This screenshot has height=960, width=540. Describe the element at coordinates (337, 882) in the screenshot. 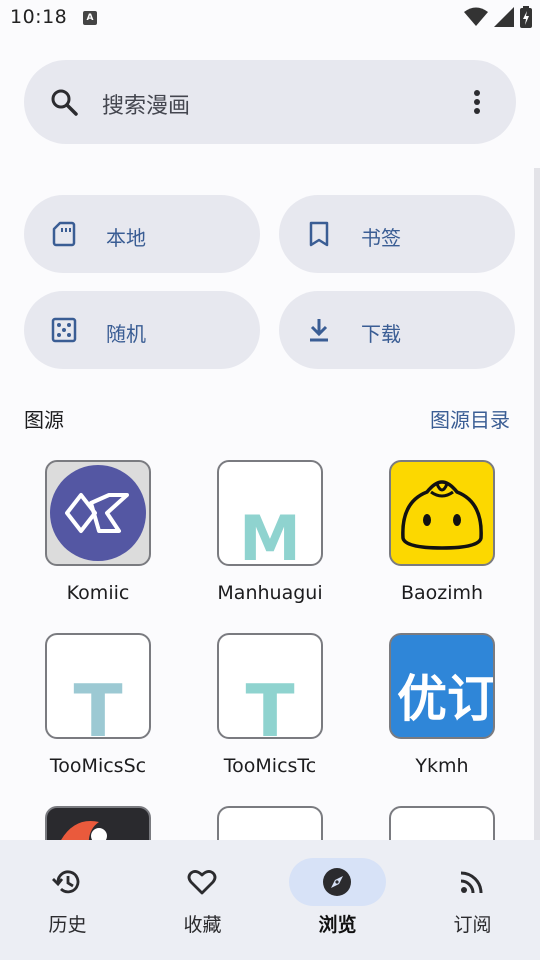

I see `compass-icon` at that location.